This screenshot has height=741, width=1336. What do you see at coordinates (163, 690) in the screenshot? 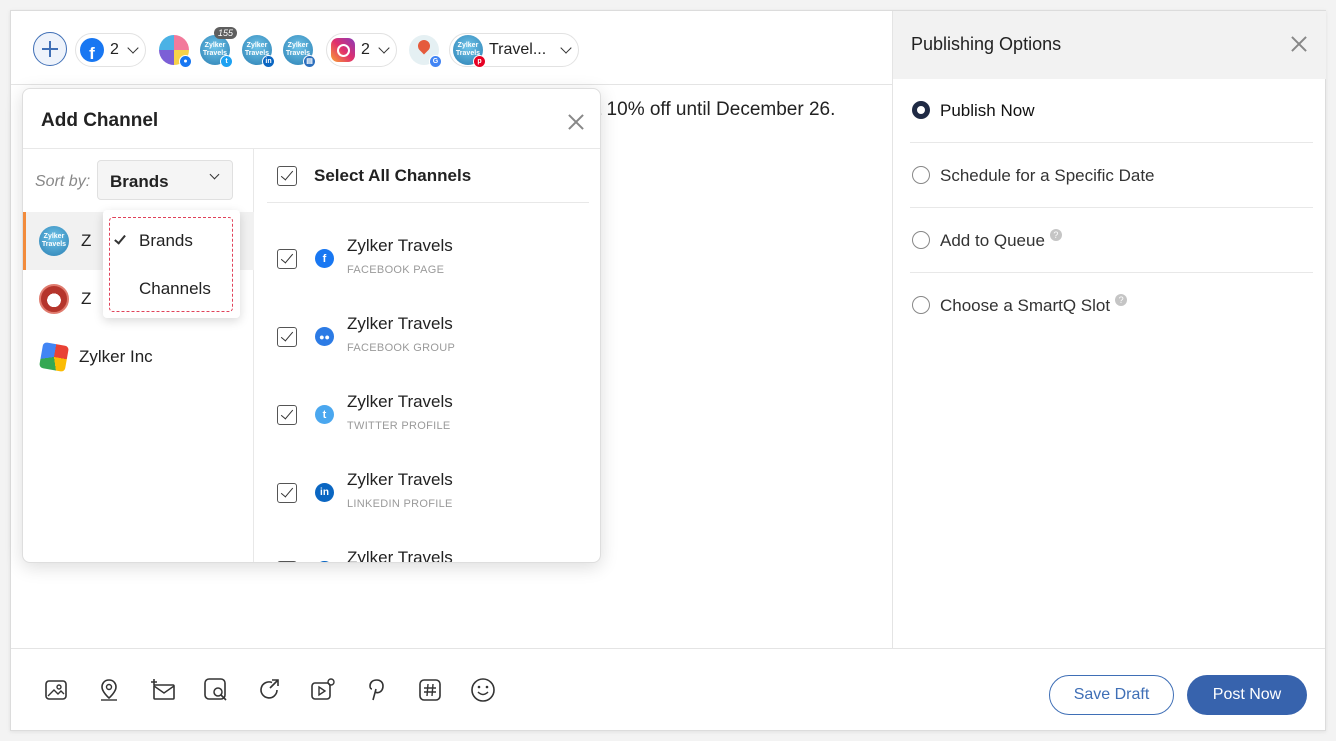
I see `add-mail-icon` at bounding box center [163, 690].